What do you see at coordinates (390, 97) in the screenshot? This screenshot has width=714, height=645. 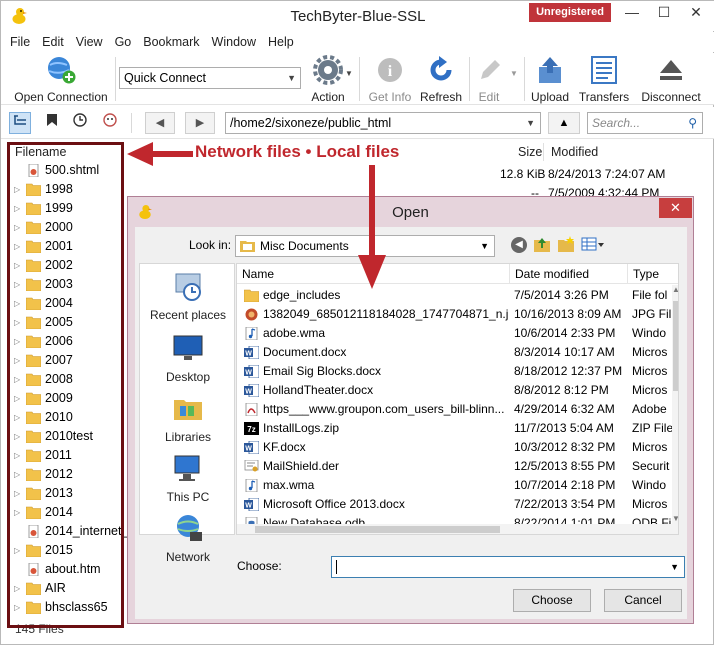 I see `get-info-label: Get Info` at bounding box center [390, 97].